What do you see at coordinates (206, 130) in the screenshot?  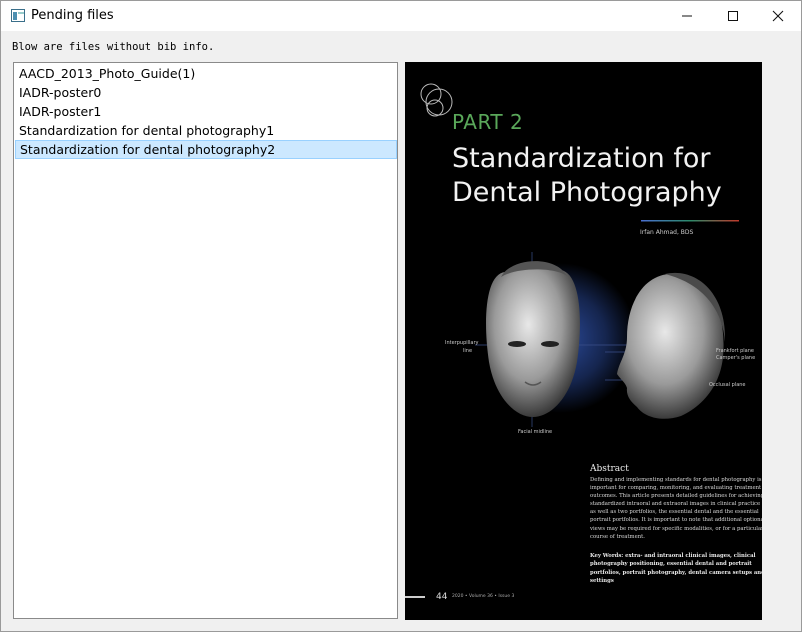 I see `list-item: Standardization for dental photography1` at bounding box center [206, 130].